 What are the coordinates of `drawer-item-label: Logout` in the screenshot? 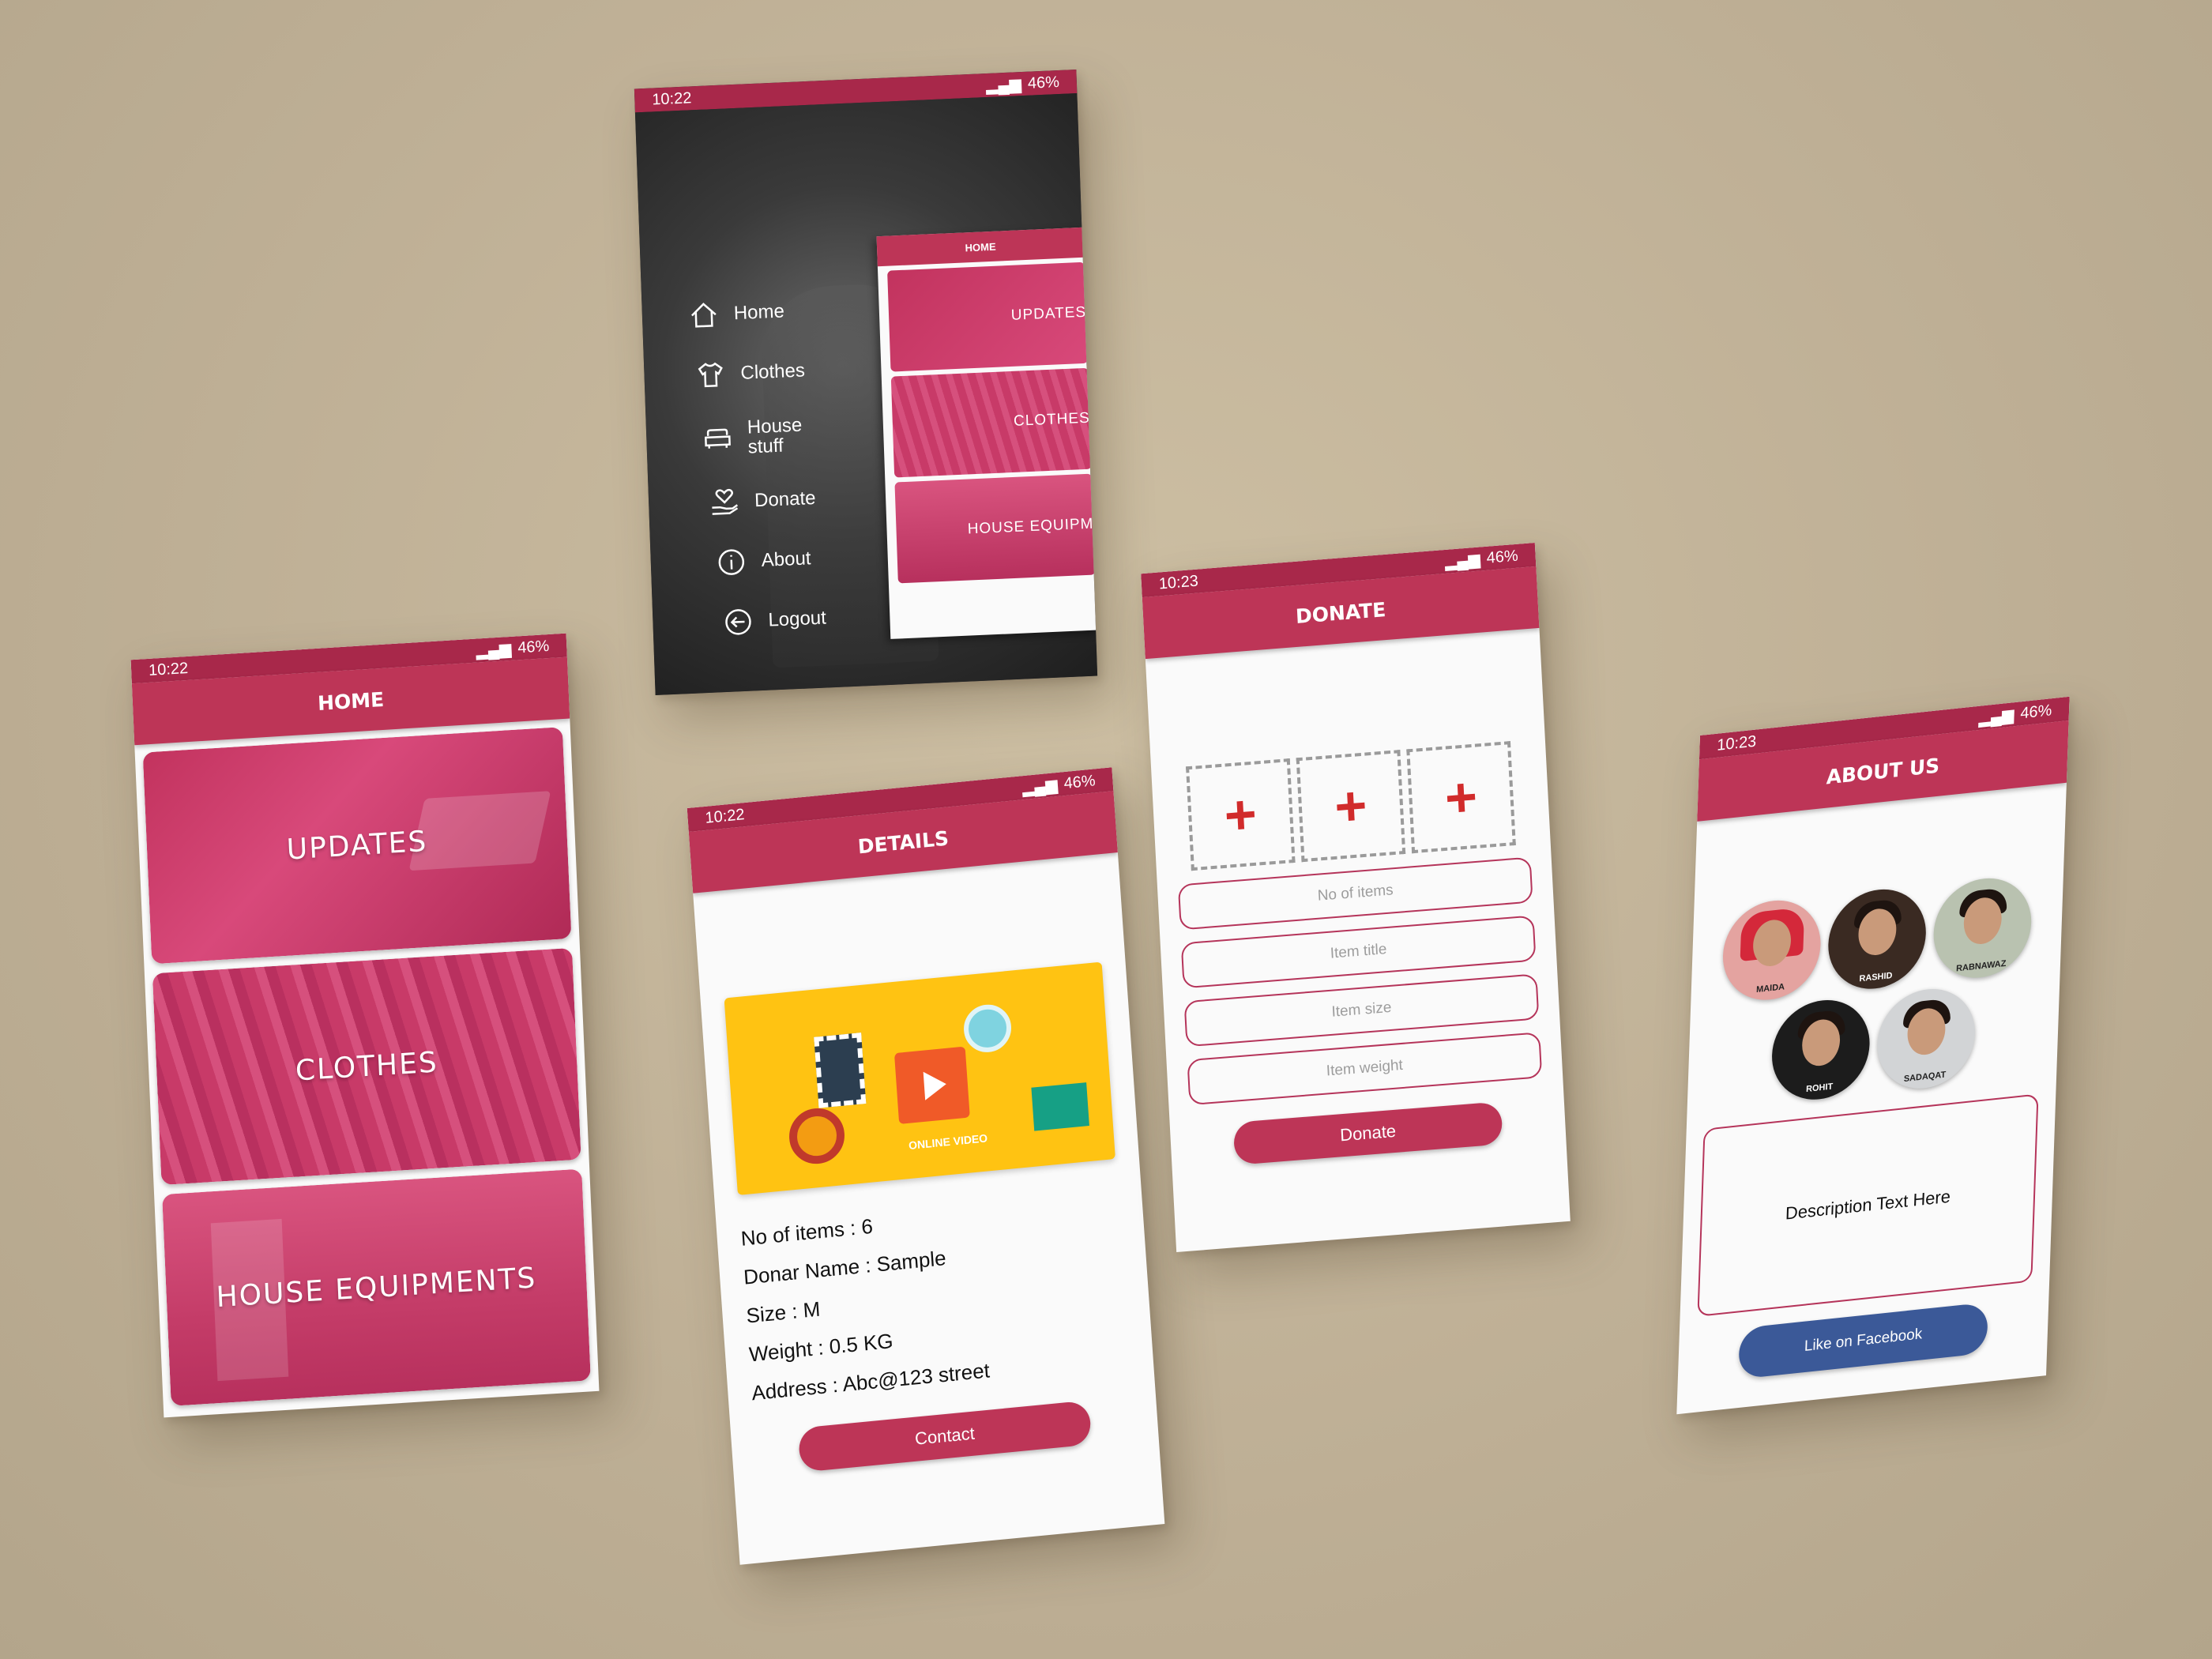 It's located at (797, 619).